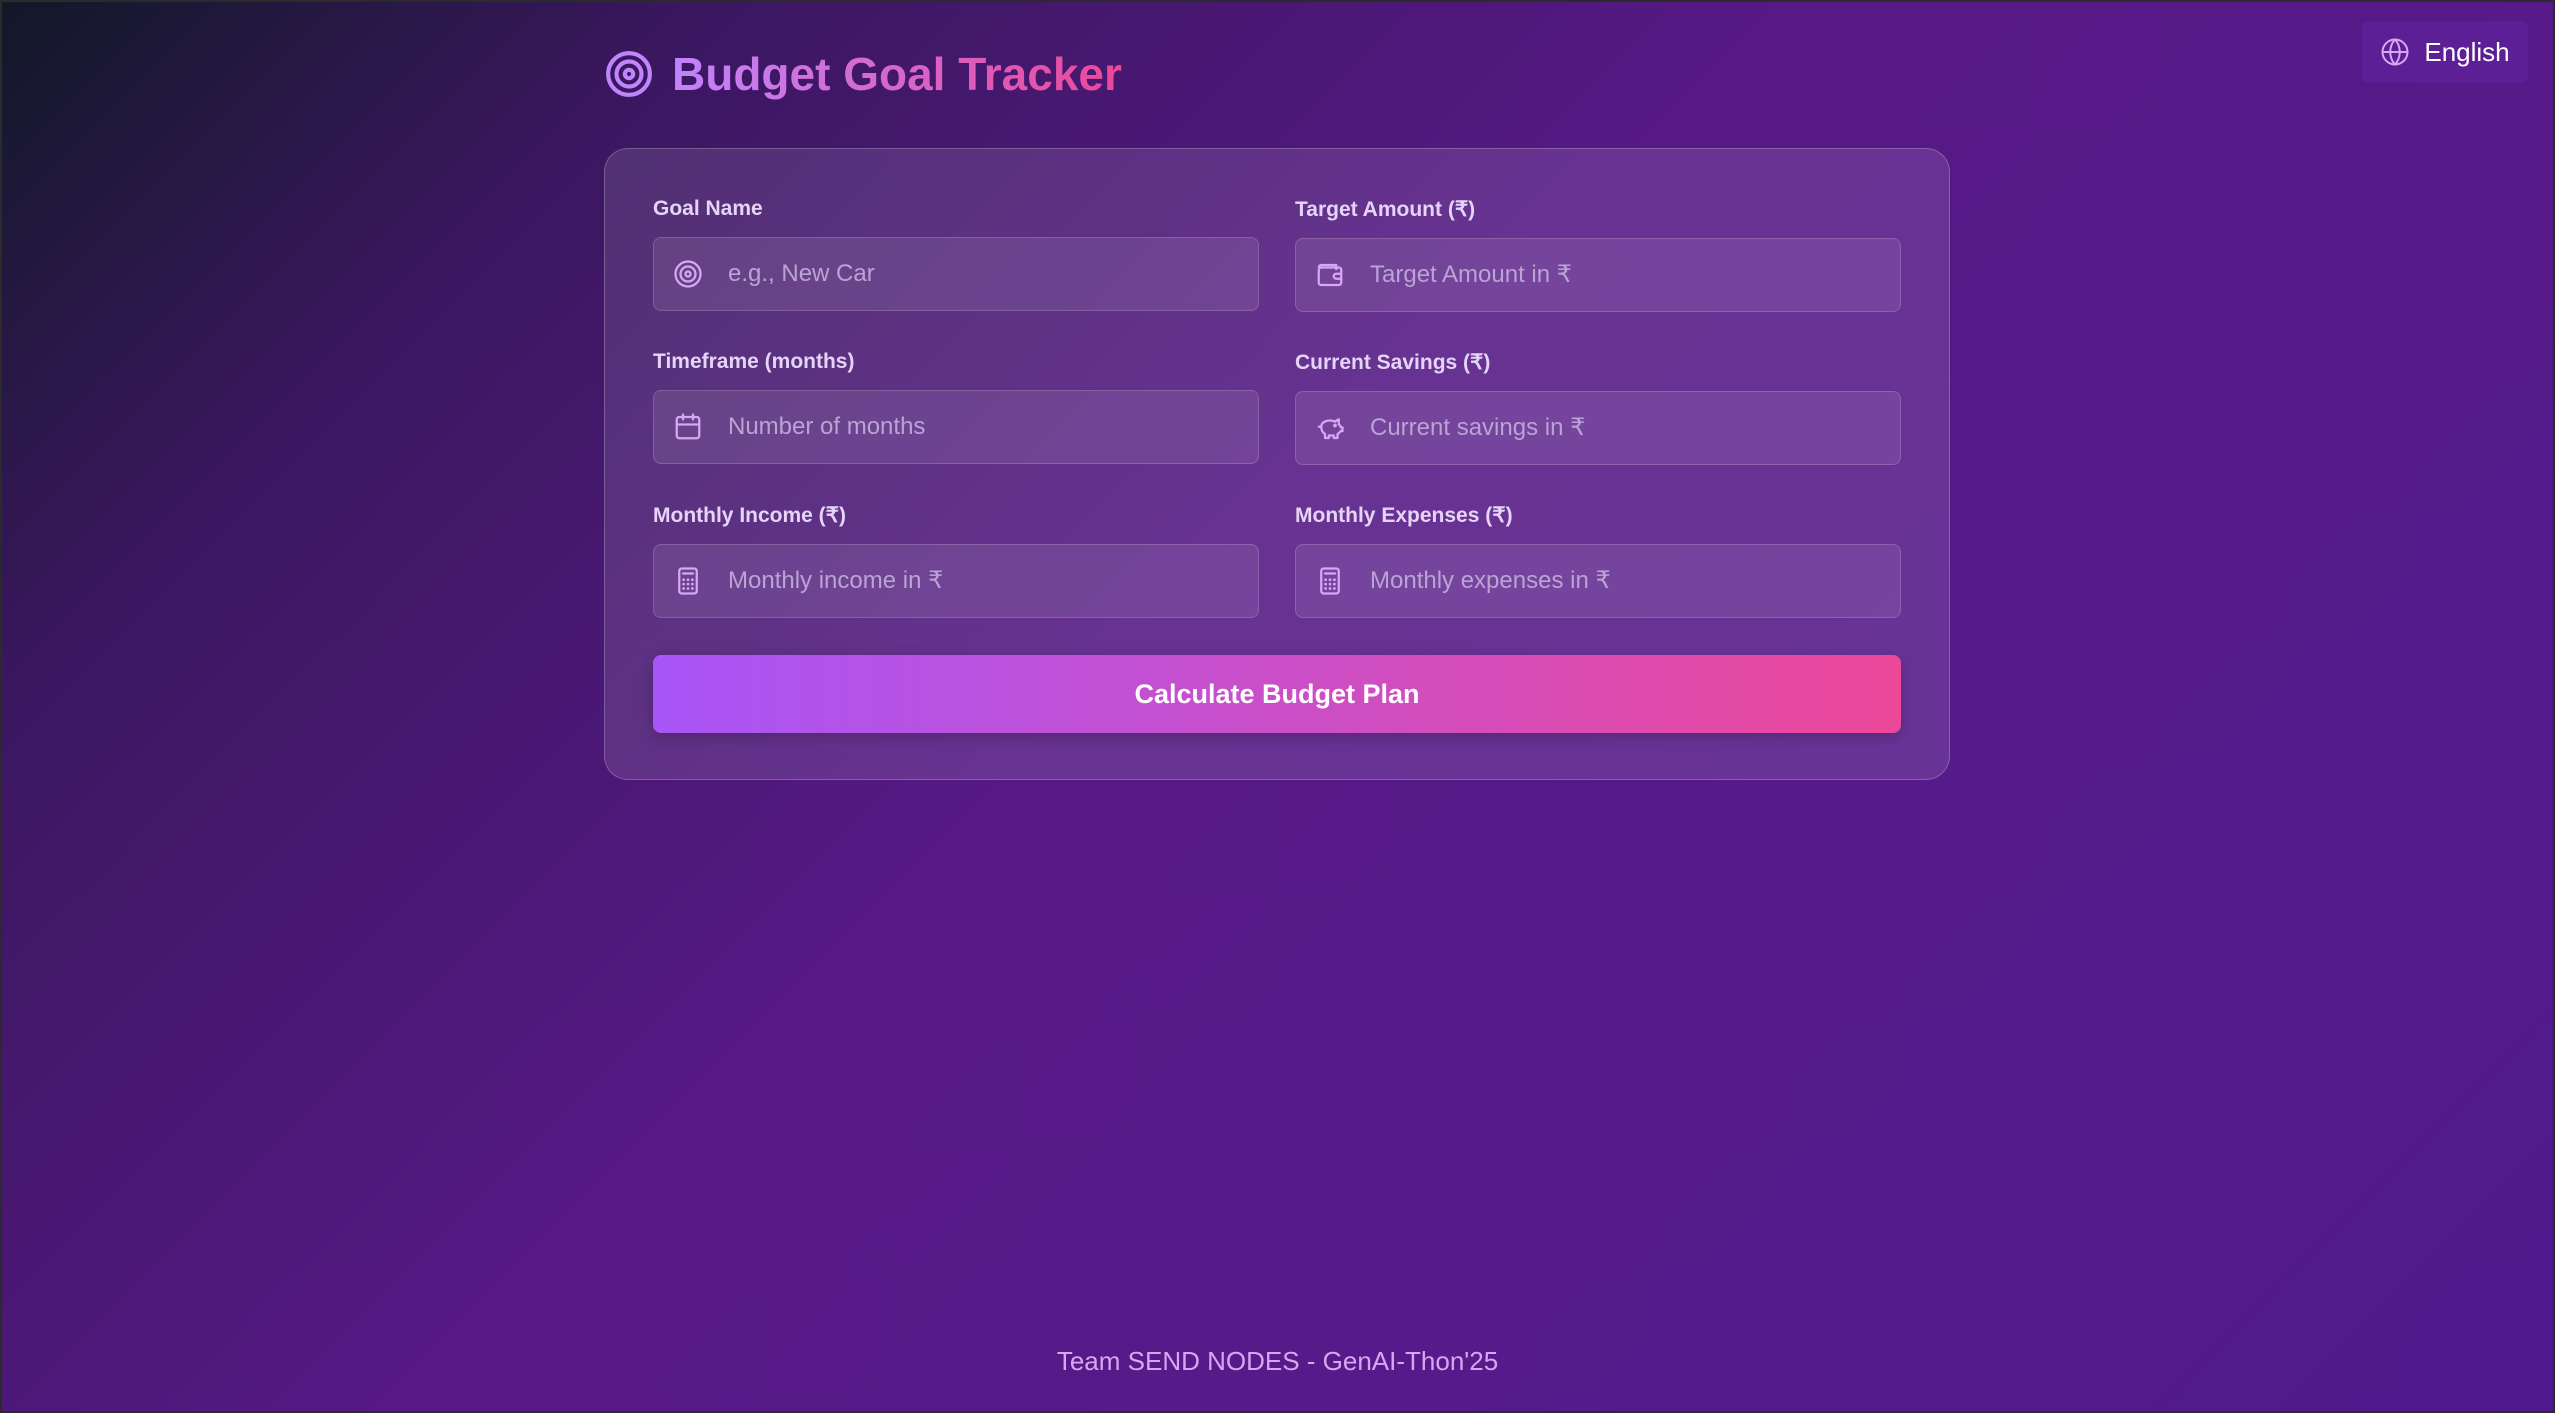 Image resolution: width=2555 pixels, height=1413 pixels. What do you see at coordinates (750, 515) in the screenshot?
I see `monthly-income-label: Monthly Income (₹)` at bounding box center [750, 515].